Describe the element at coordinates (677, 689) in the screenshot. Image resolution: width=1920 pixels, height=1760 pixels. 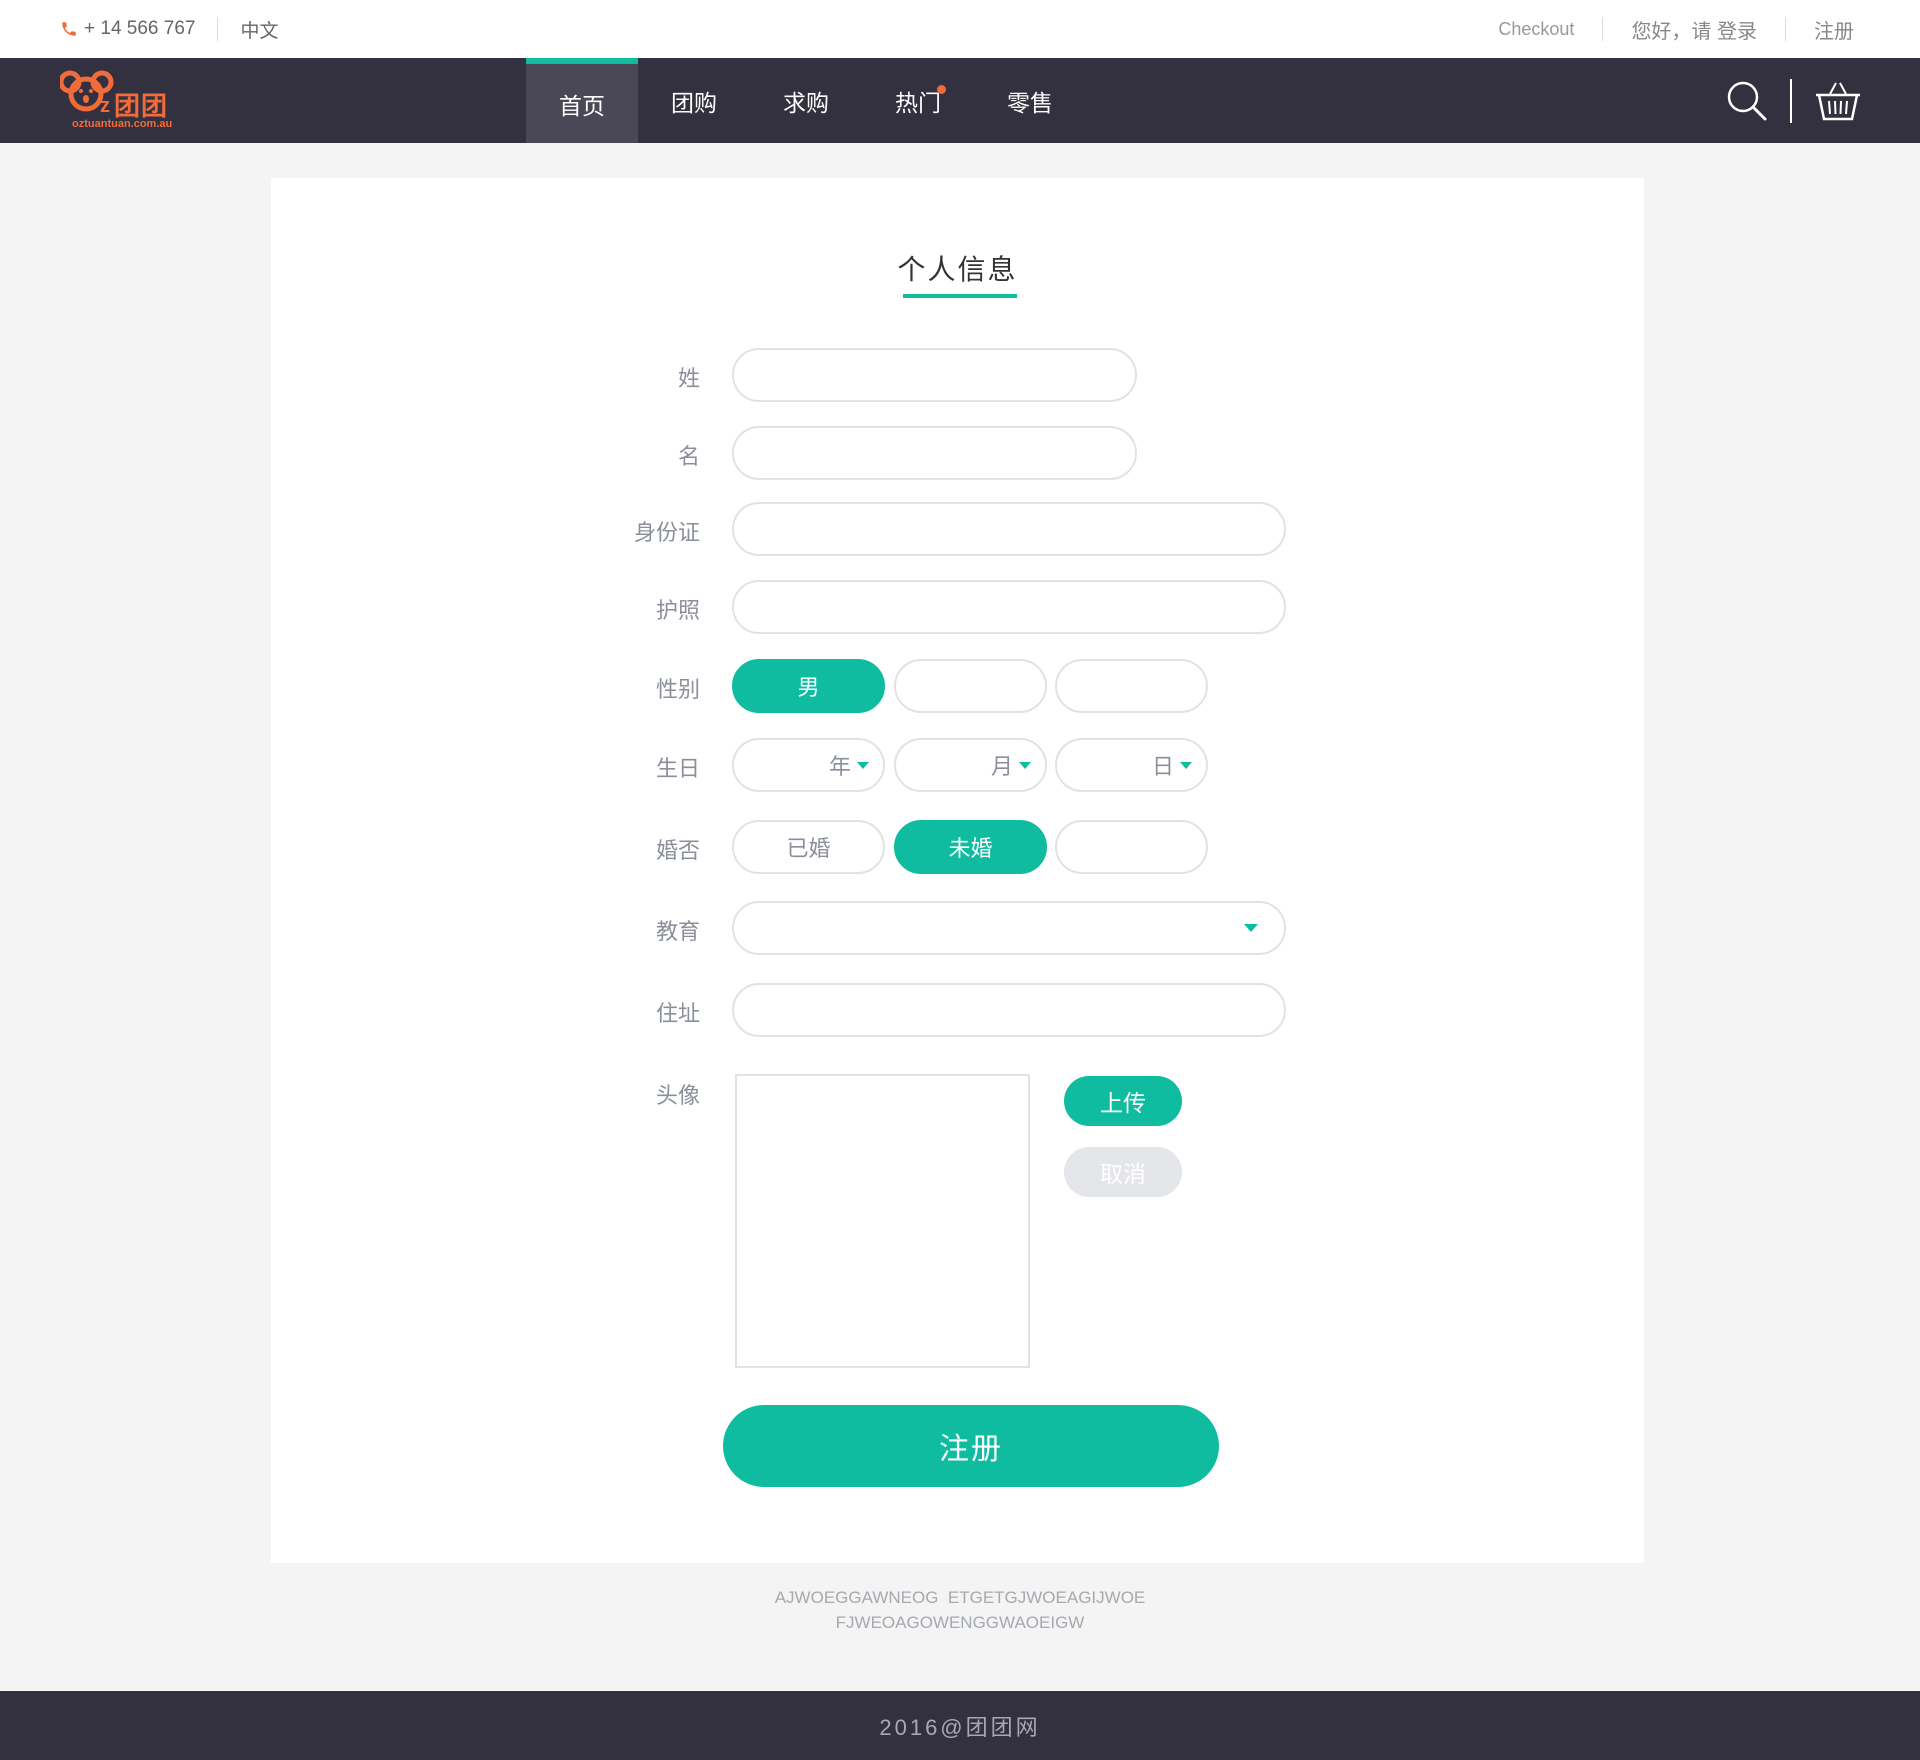
I see `gender-label: 性别` at that location.